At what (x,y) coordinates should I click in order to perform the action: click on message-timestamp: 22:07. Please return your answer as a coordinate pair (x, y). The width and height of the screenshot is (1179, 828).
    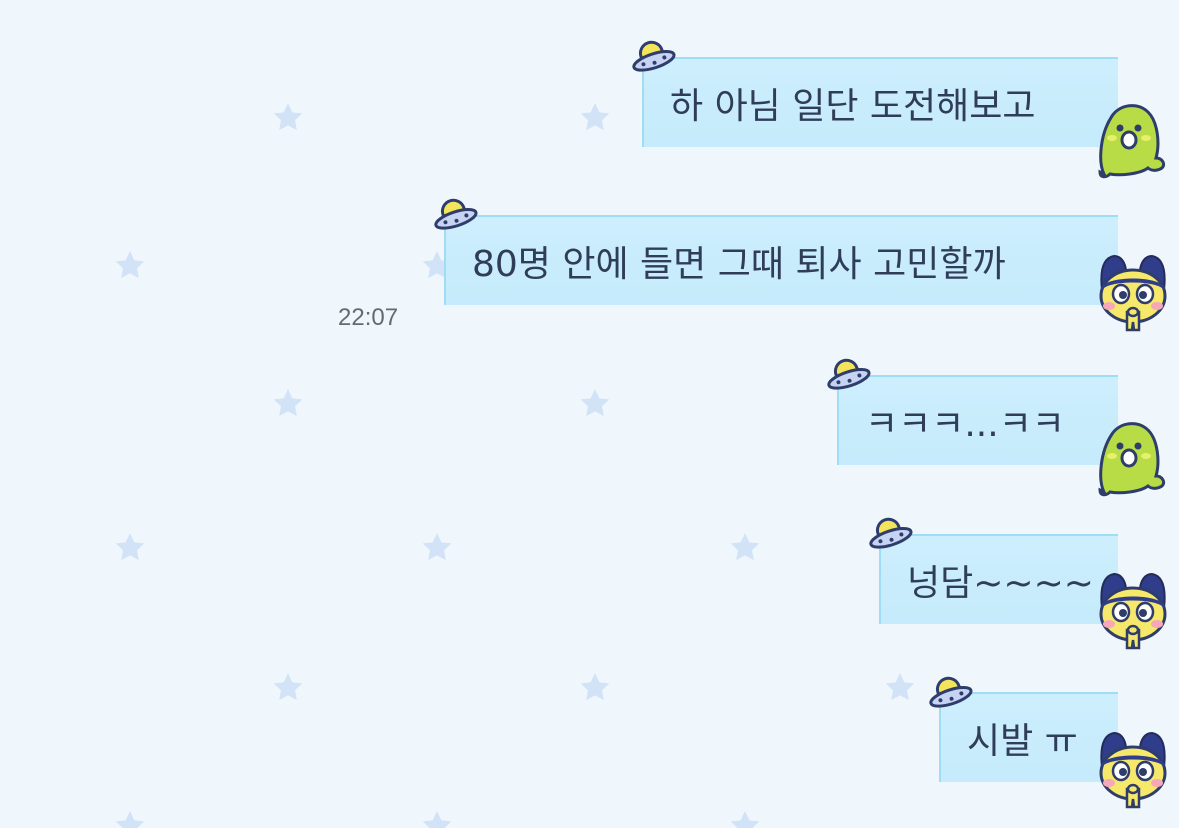
    Looking at the image, I should click on (368, 317).